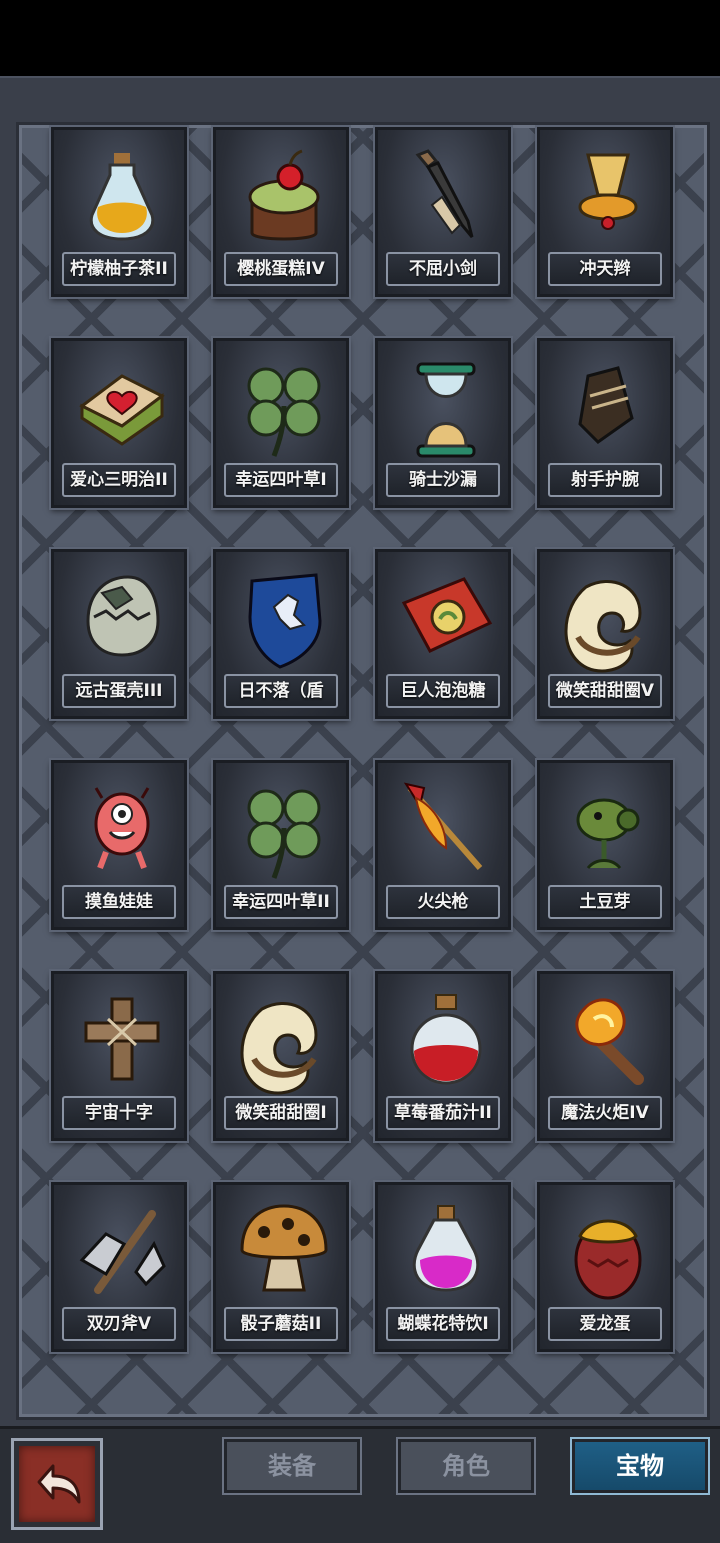 This screenshot has width=720, height=1543. I want to click on item-card: 摸鱼娃娃, so click(119, 845).